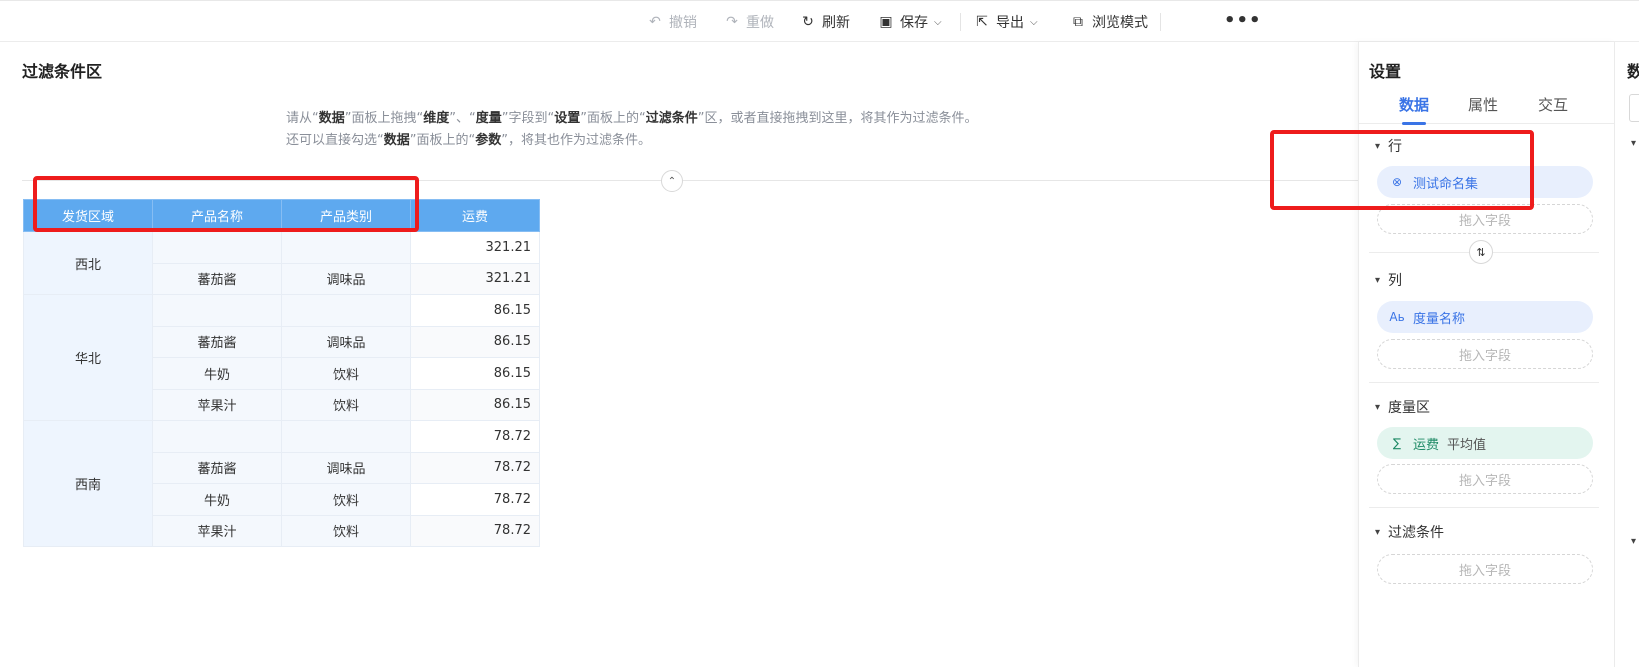  I want to click on columns-drop-zone: 拖入字段, so click(1485, 354).